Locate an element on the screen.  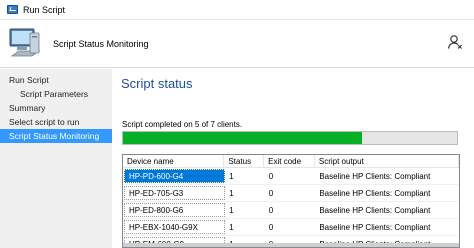
nav-item-run-script: Run Script is located at coordinates (56, 80).